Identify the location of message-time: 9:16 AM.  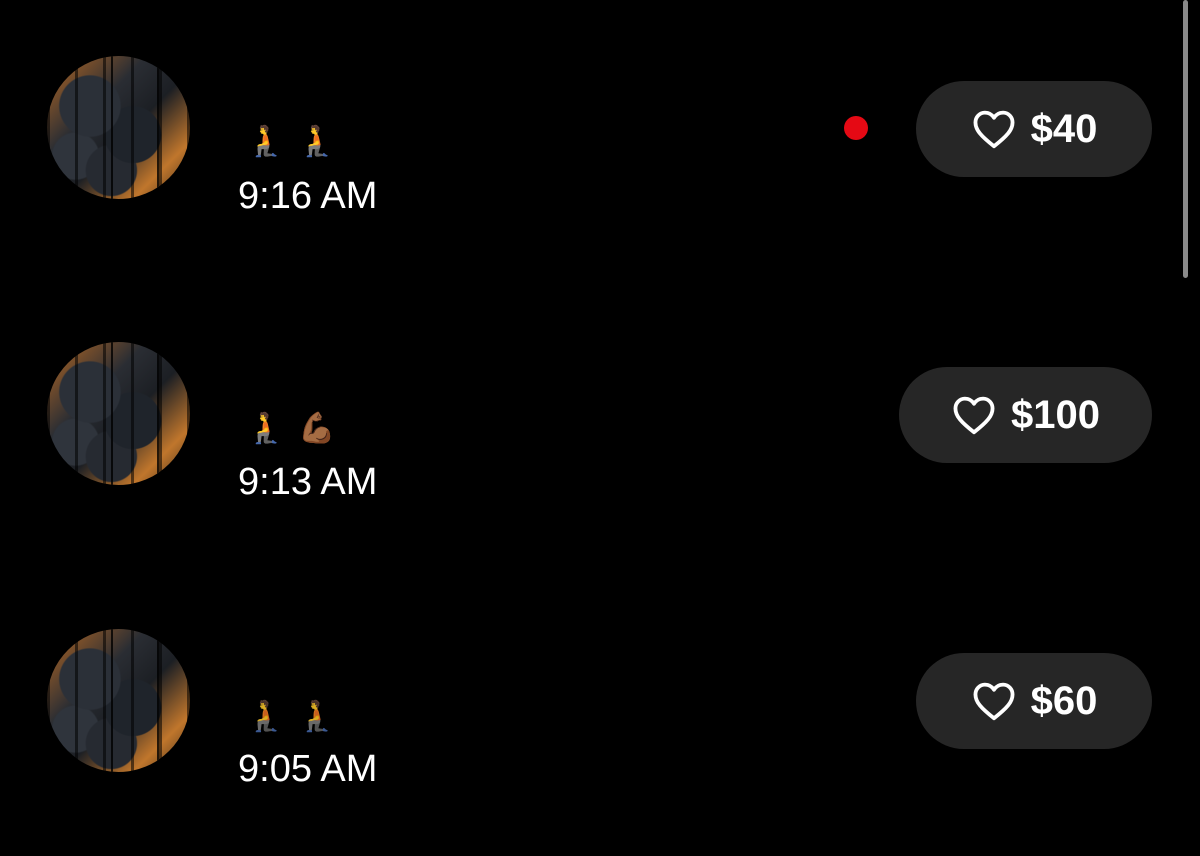
(308, 196).